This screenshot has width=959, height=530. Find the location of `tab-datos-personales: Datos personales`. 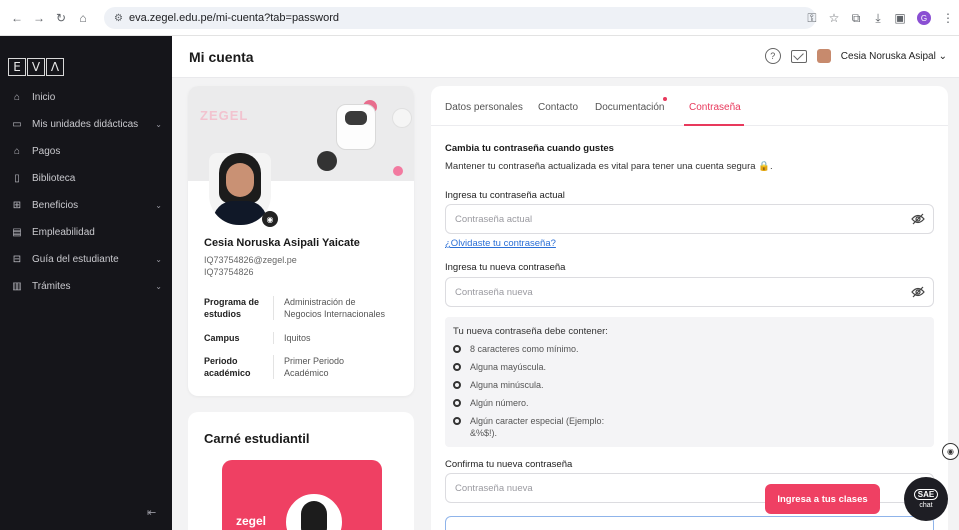

tab-datos-personales: Datos personales is located at coordinates (484, 107).